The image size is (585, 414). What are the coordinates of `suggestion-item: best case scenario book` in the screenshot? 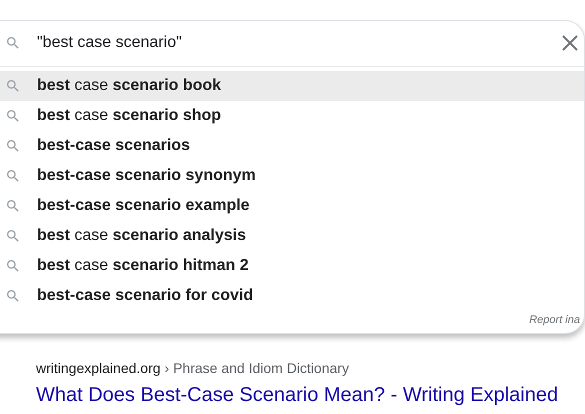 It's located at (292, 86).